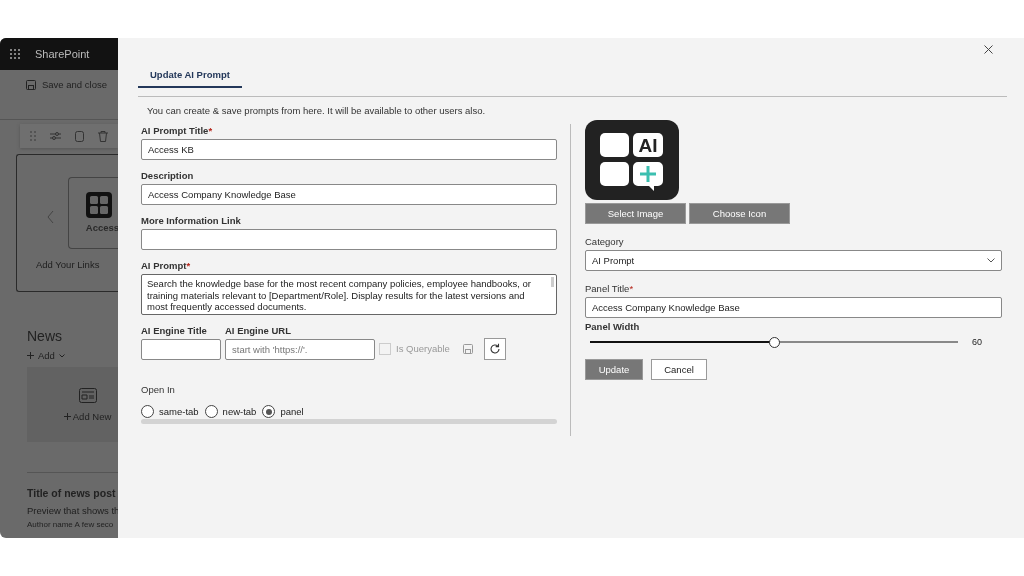 This screenshot has height=576, width=1024. I want to click on settings-sliders-icon, so click(55, 136).